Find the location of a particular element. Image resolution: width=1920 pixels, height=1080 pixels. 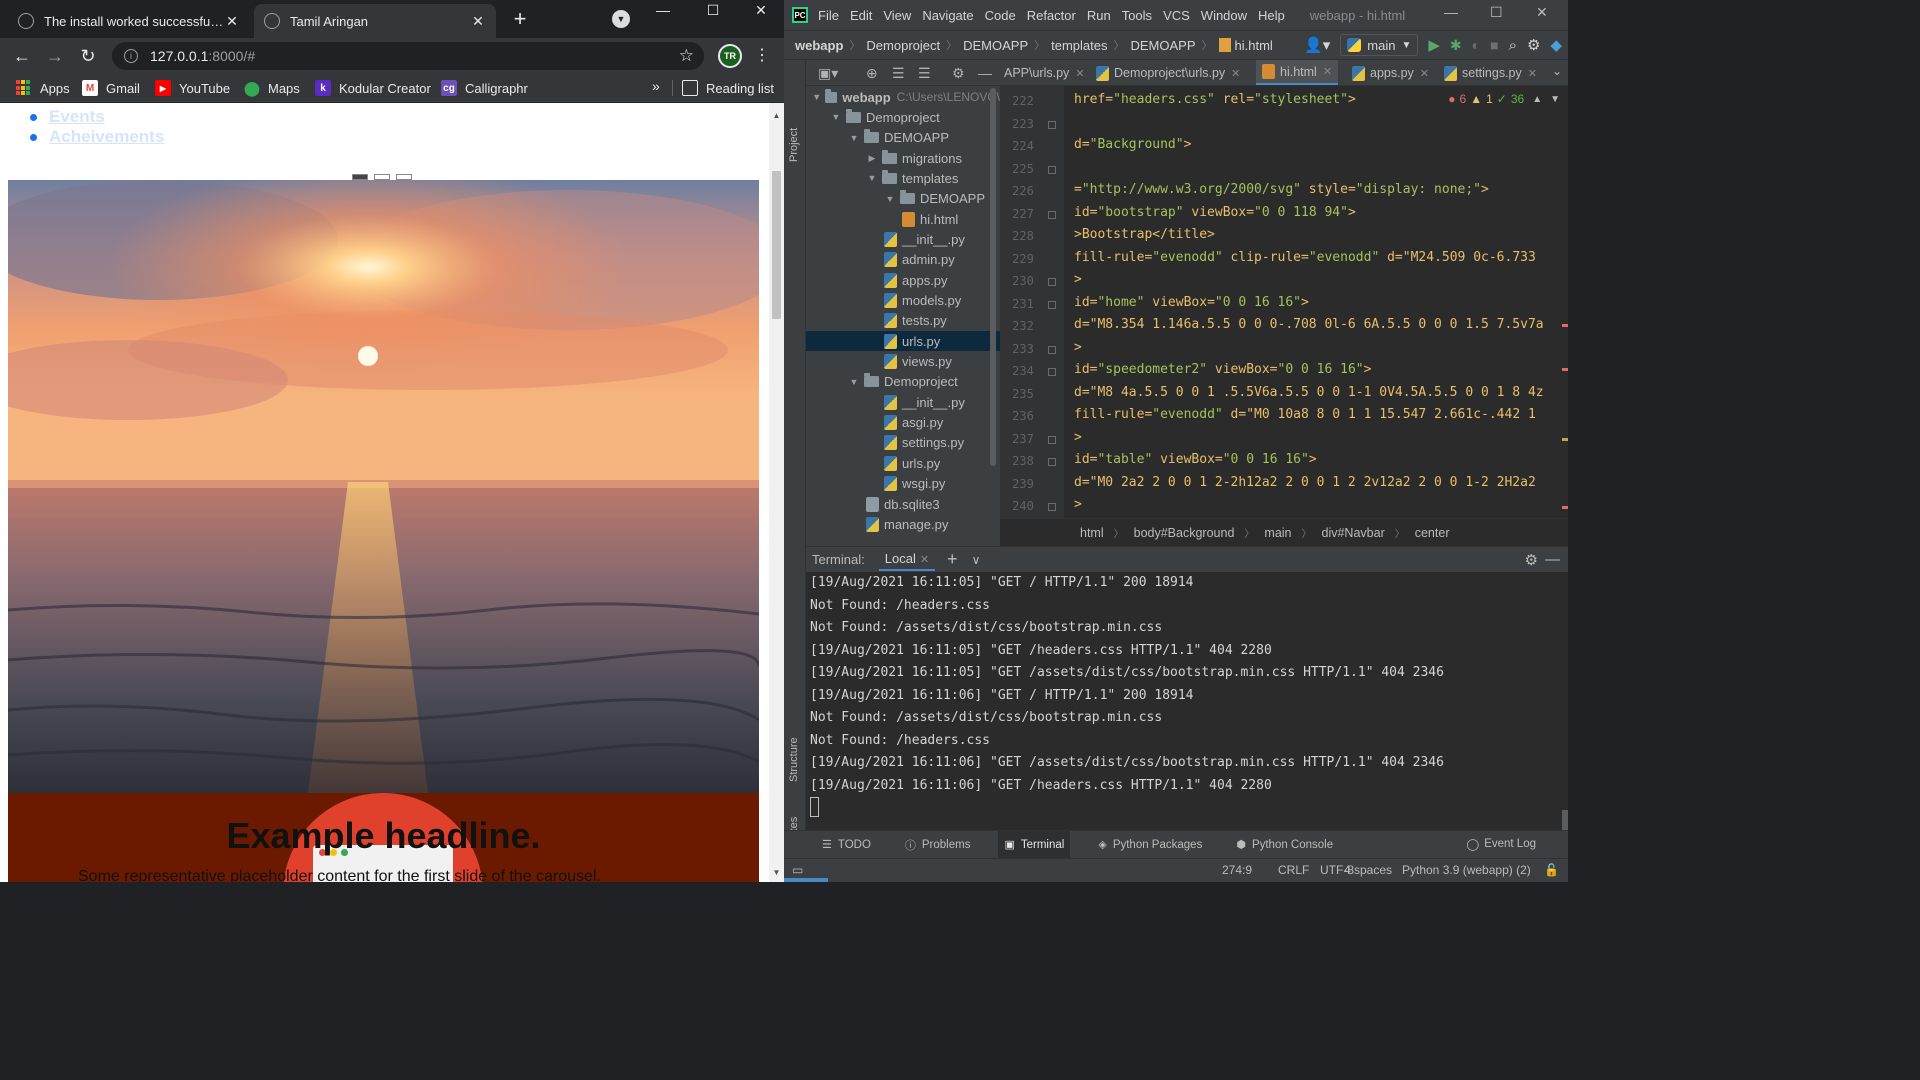

tree-item: tests.py is located at coordinates (903, 321).